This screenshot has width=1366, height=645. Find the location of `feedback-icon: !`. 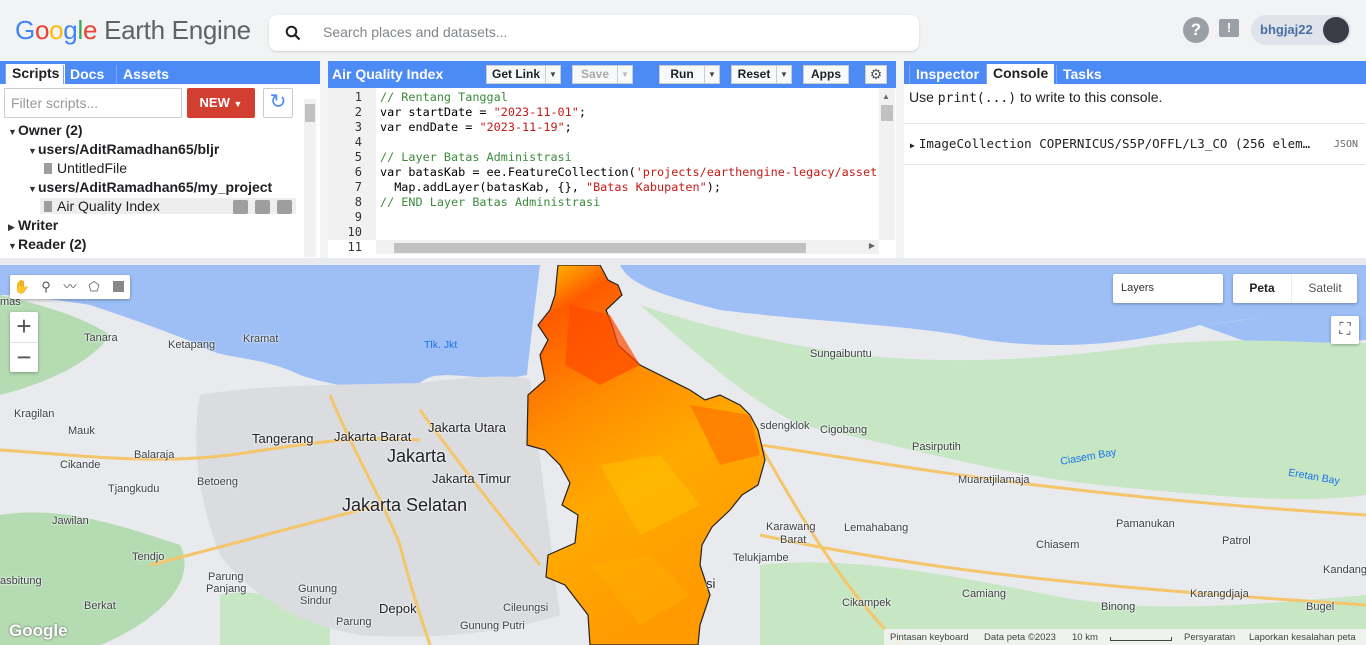

feedback-icon: ! is located at coordinates (1229, 28).